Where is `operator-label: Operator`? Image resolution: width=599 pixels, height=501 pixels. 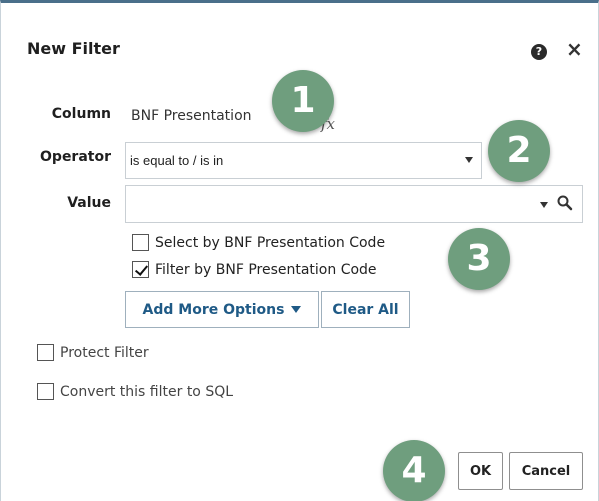 operator-label: Operator is located at coordinates (75, 157).